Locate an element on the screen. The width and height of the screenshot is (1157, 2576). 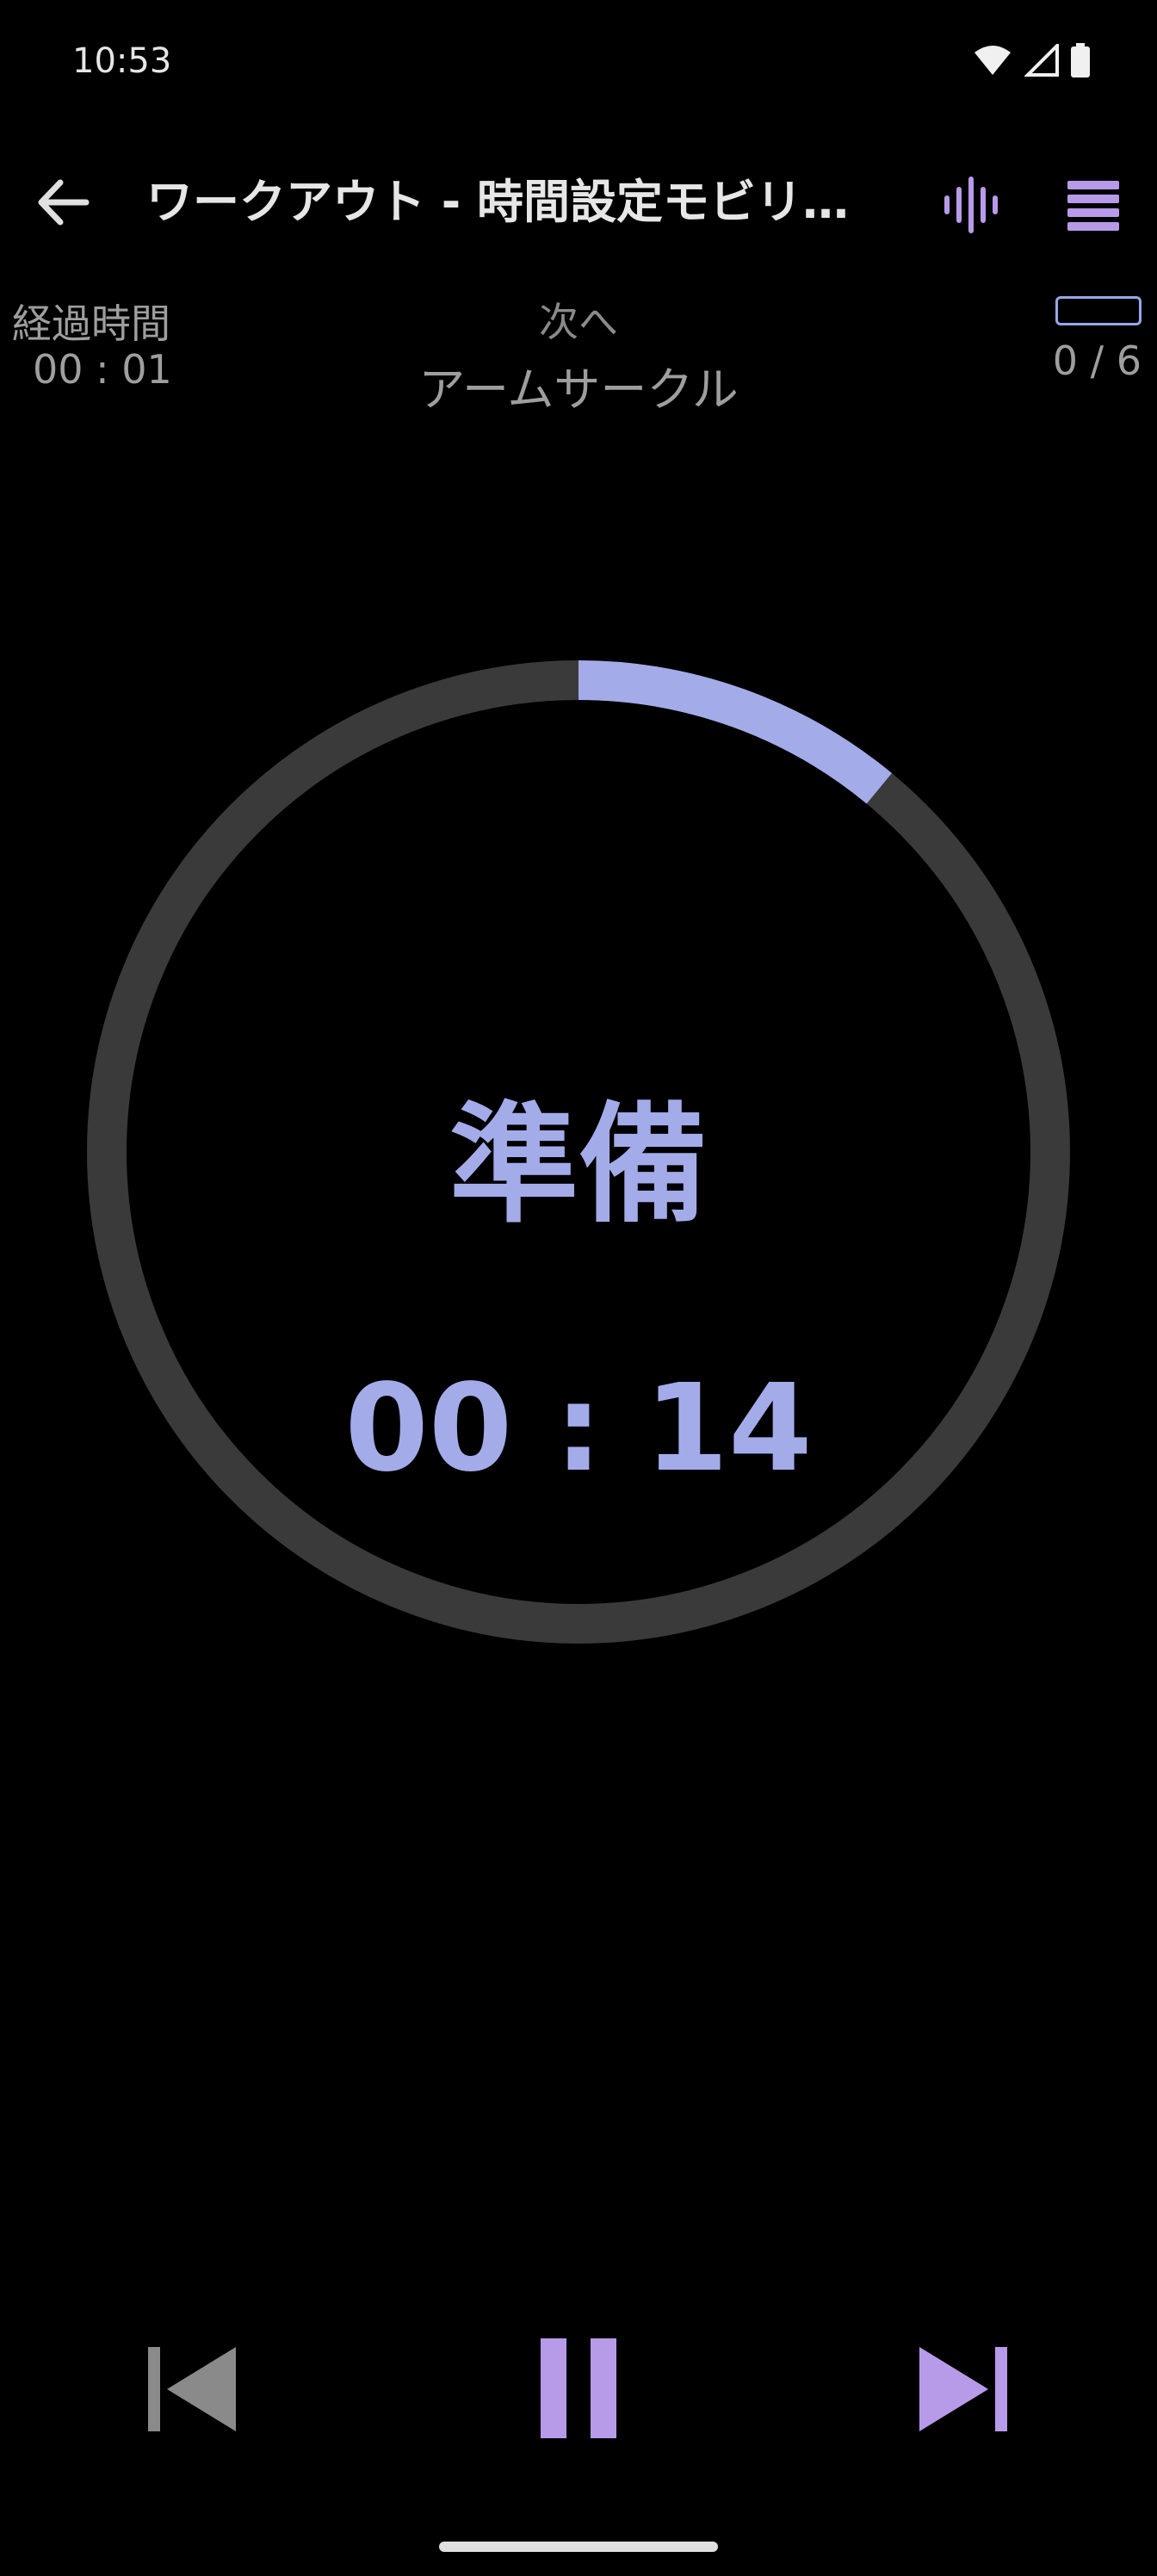
back-button is located at coordinates (63, 202).